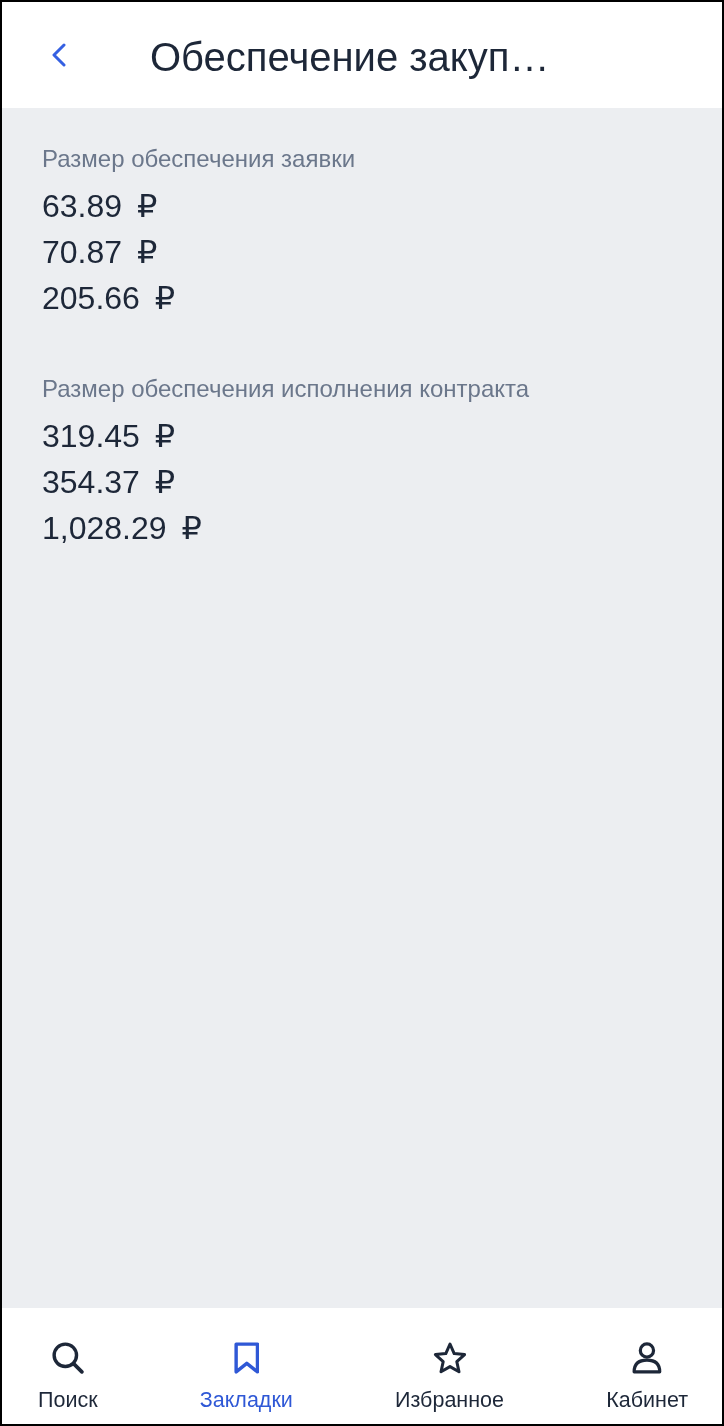 This screenshot has width=724, height=1426. Describe the element at coordinates (647, 1358) in the screenshot. I see `person-icon` at that location.